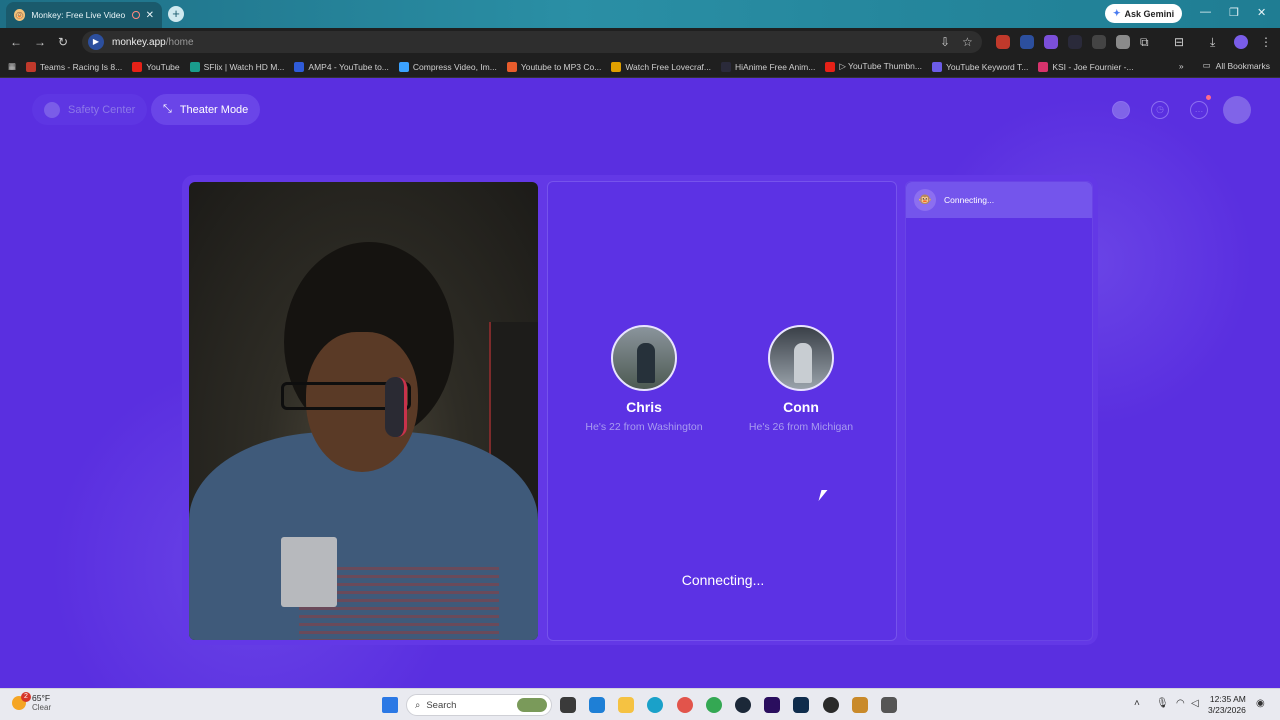  I want to click on tab-search-icon: ⊟, so click(1179, 42).